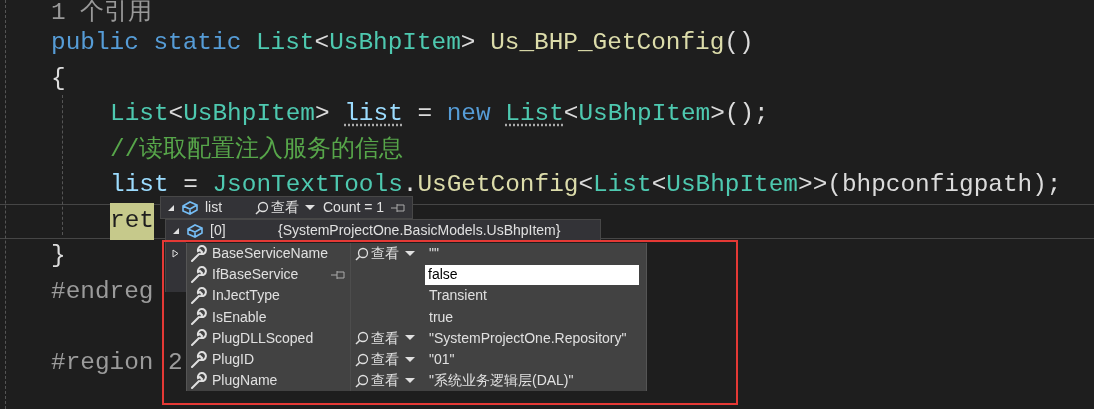 The image size is (1094, 409). What do you see at coordinates (270, 254) in the screenshot?
I see `property-name: BaseServiceName` at bounding box center [270, 254].